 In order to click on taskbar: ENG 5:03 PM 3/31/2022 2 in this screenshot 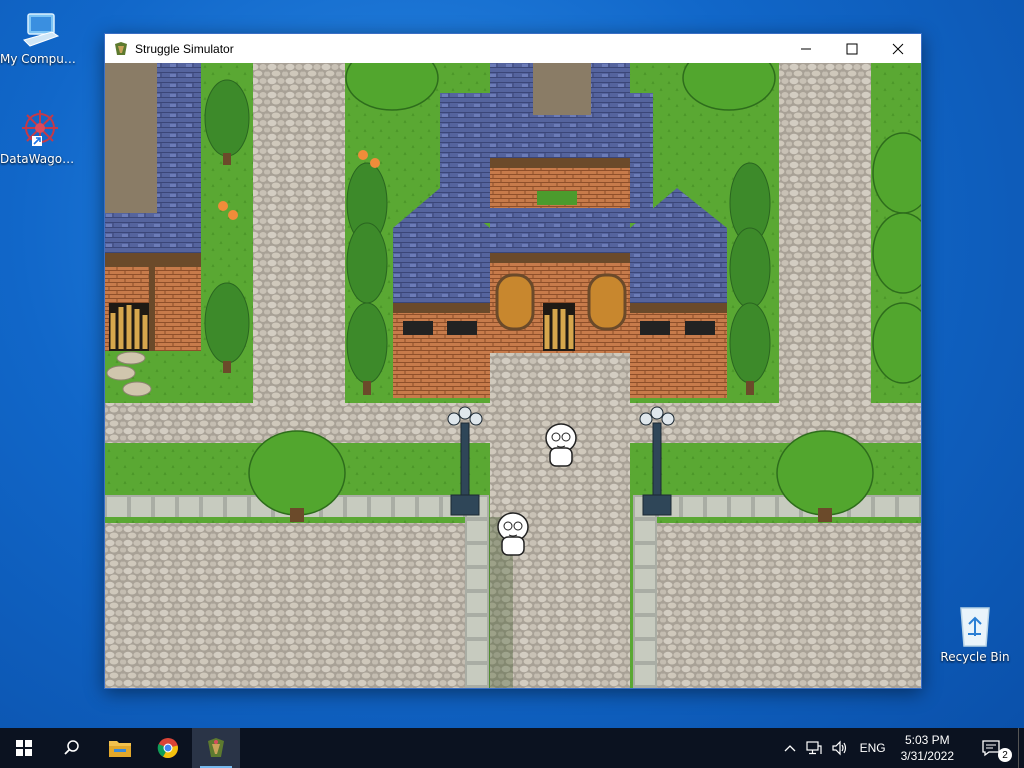, I will do `click(512, 748)`.